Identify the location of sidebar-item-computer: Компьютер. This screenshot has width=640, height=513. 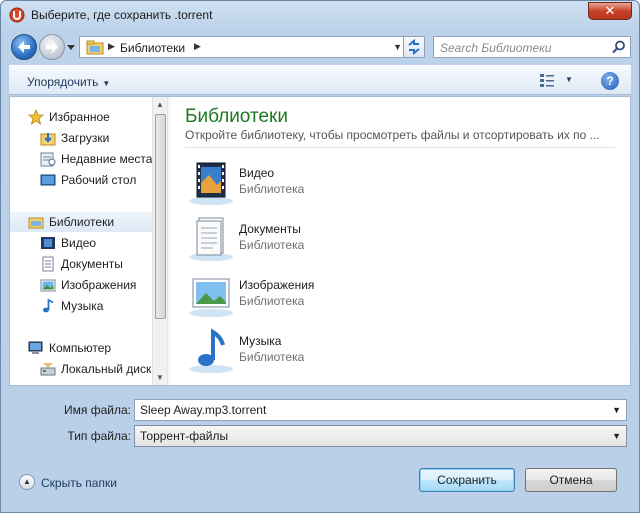
(90, 348).